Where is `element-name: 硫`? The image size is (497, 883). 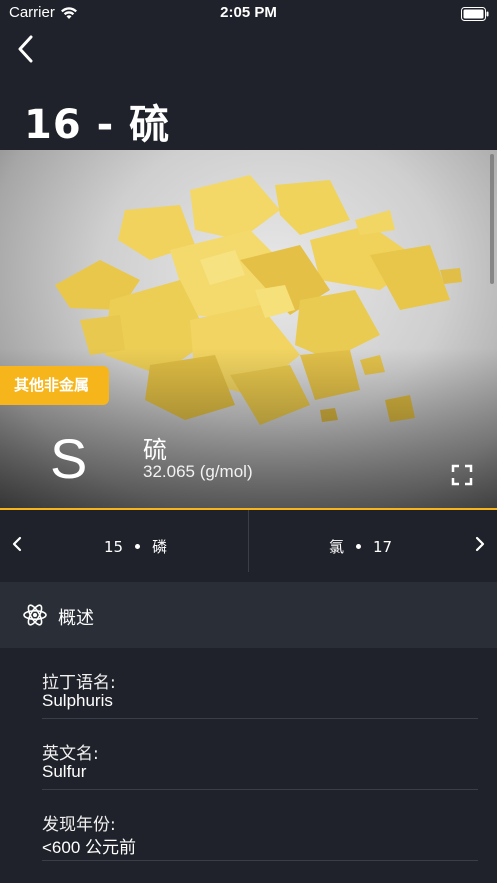
element-name: 硫 is located at coordinates (155, 450).